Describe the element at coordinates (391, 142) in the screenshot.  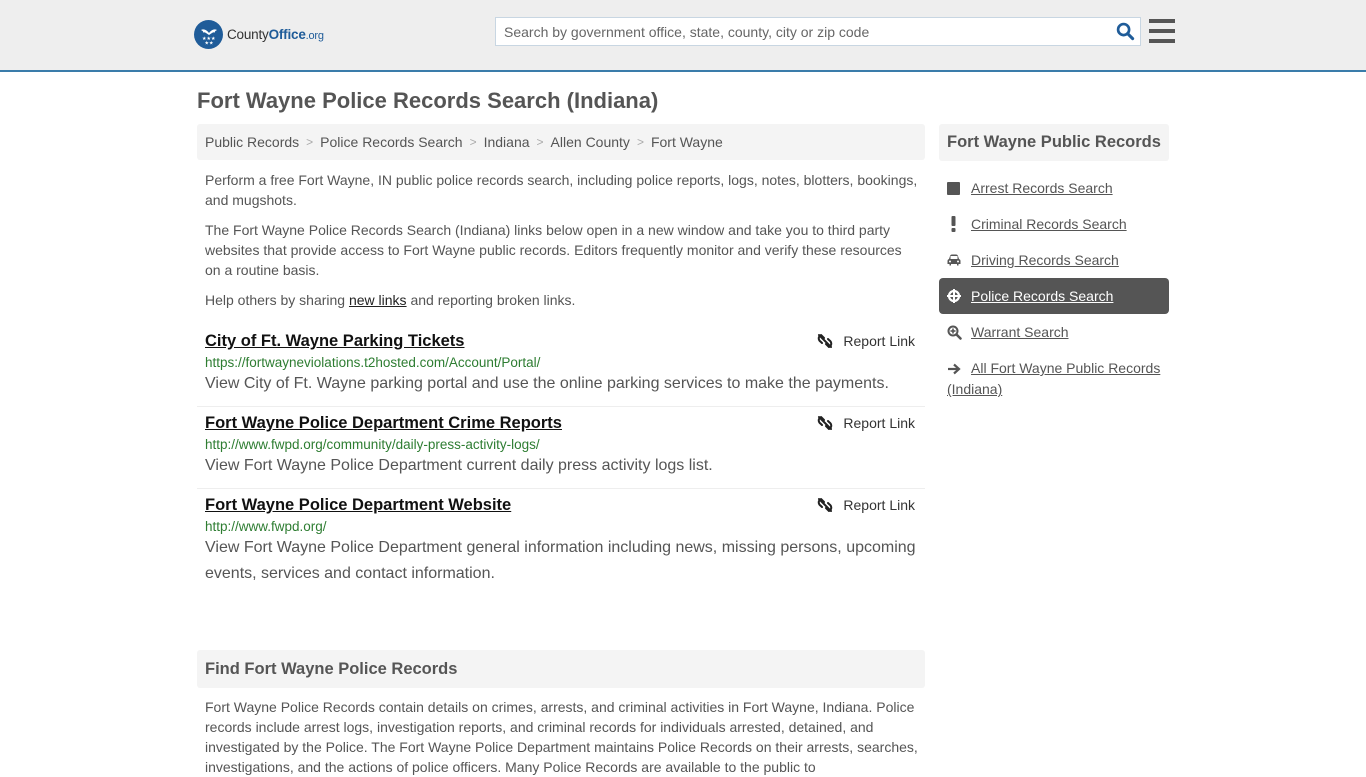
I see `breadcrumb-police-records-search: Police Records Search` at that location.